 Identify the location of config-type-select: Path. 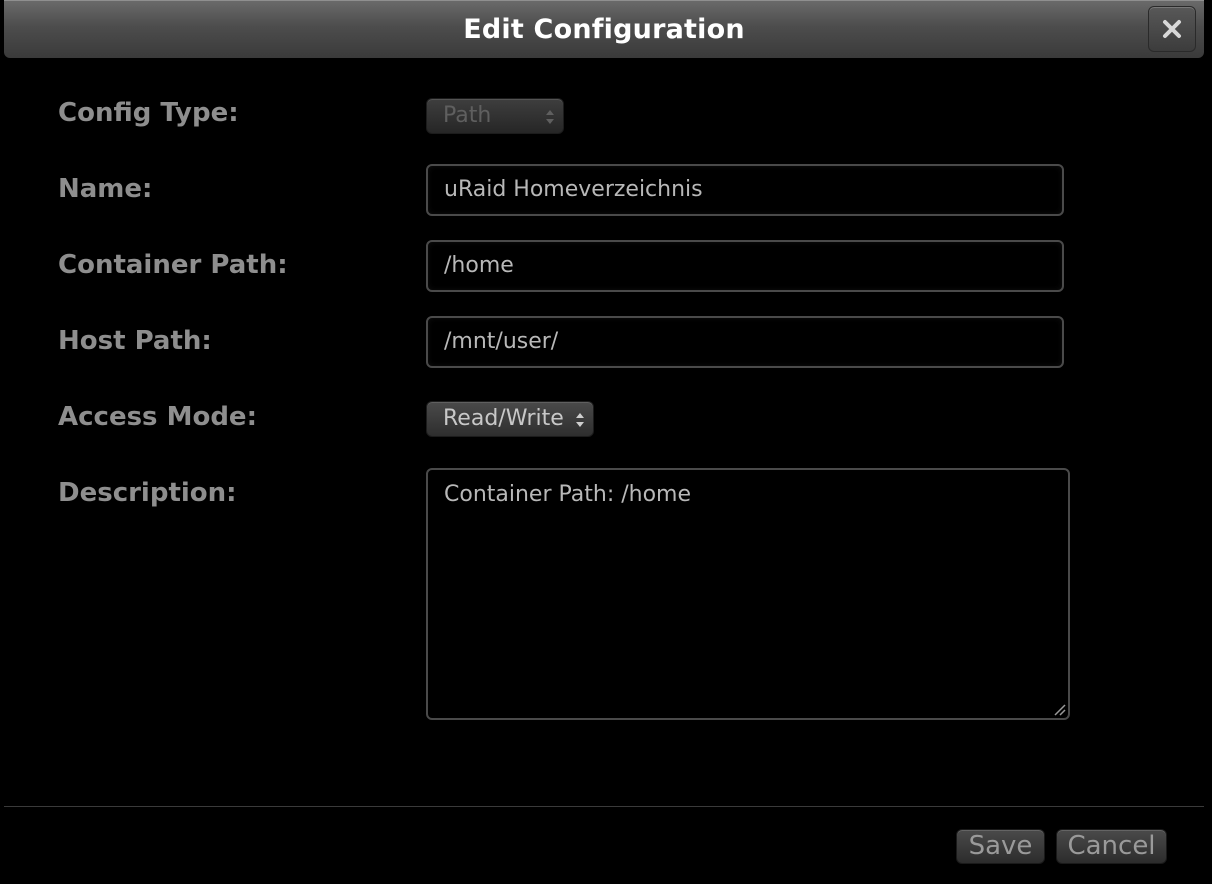
(495, 116).